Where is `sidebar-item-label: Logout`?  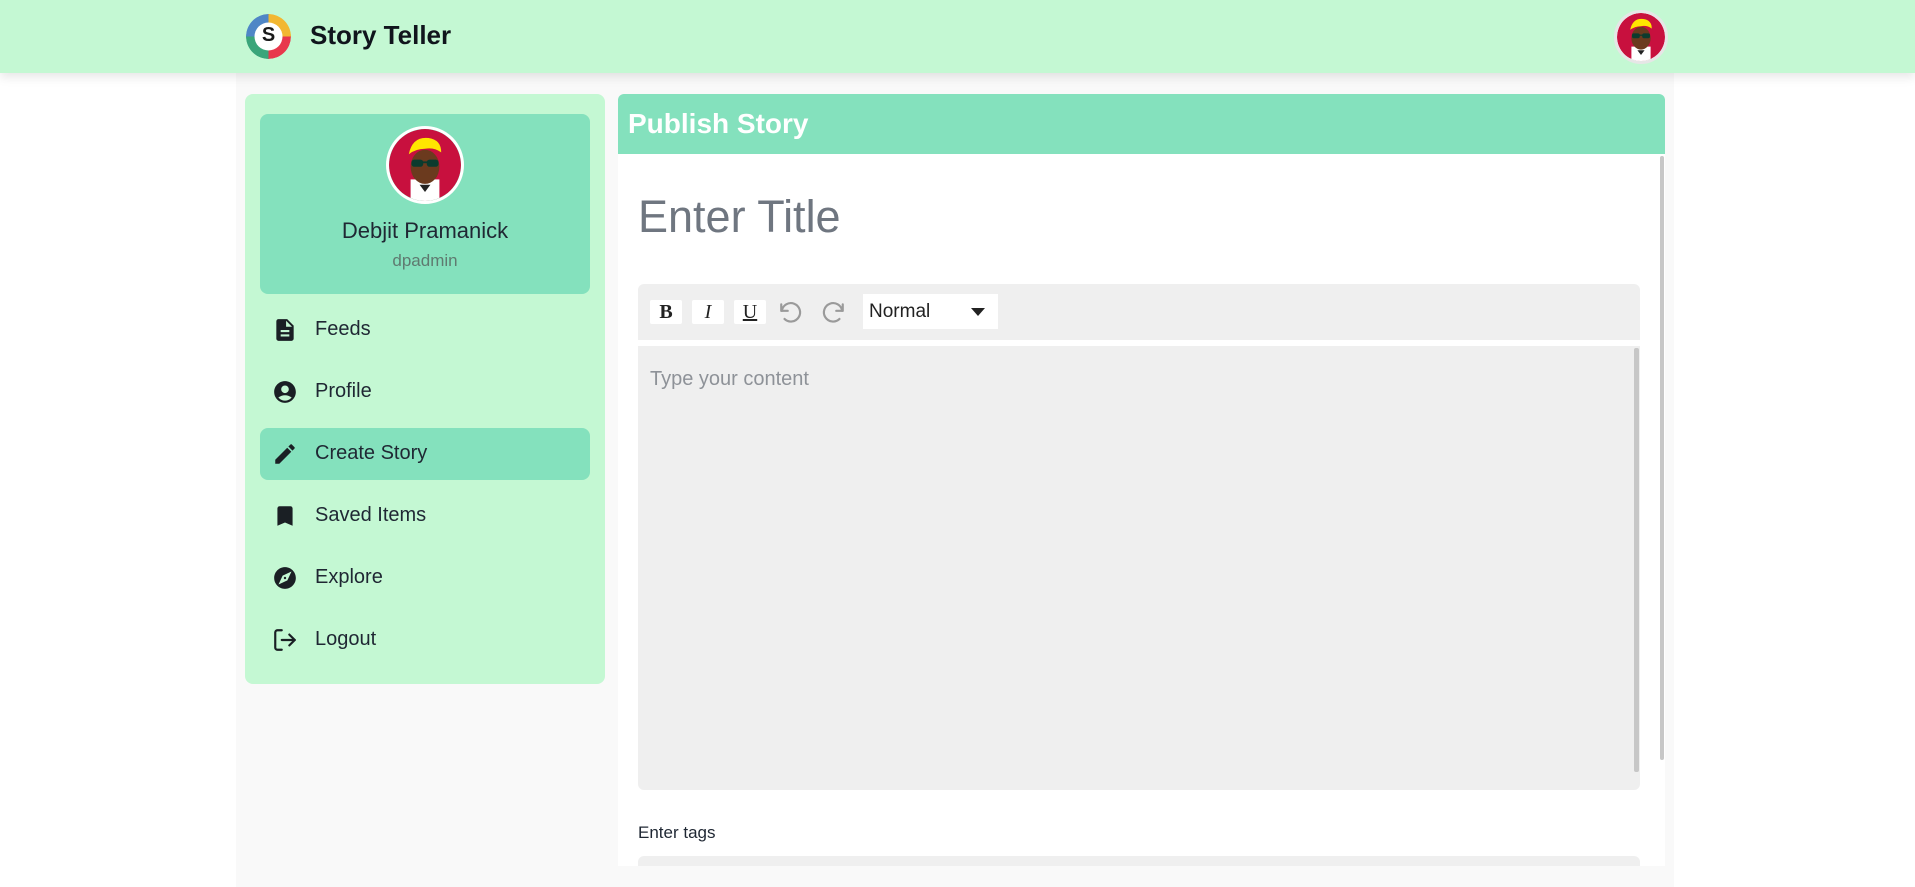 sidebar-item-label: Logout is located at coordinates (346, 639).